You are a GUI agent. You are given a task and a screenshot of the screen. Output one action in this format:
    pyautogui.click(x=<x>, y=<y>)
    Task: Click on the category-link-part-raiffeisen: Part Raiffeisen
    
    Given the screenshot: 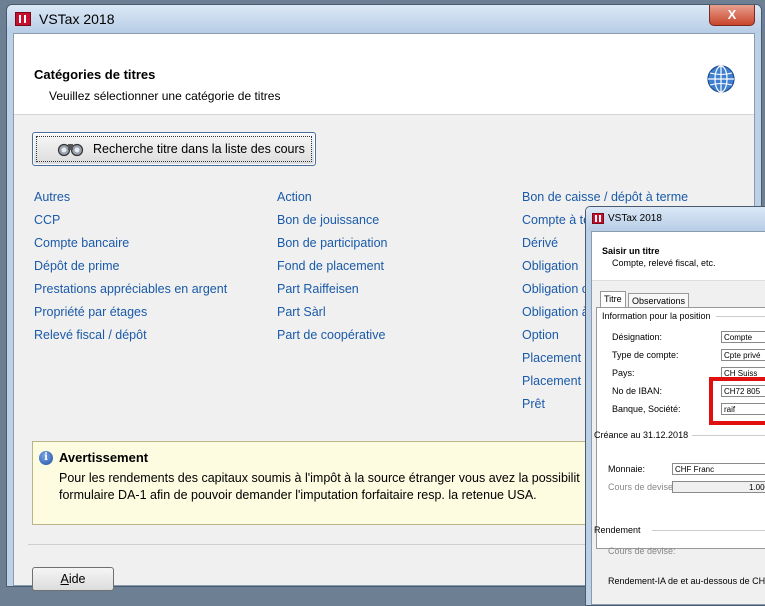 What is the action you would take?
    pyautogui.click(x=318, y=289)
    